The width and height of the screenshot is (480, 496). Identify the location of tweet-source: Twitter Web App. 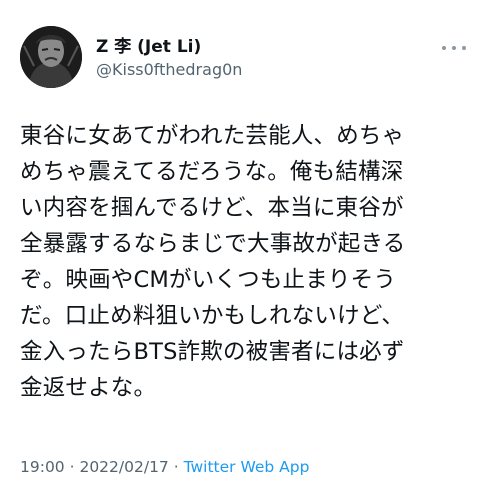
(247, 467).